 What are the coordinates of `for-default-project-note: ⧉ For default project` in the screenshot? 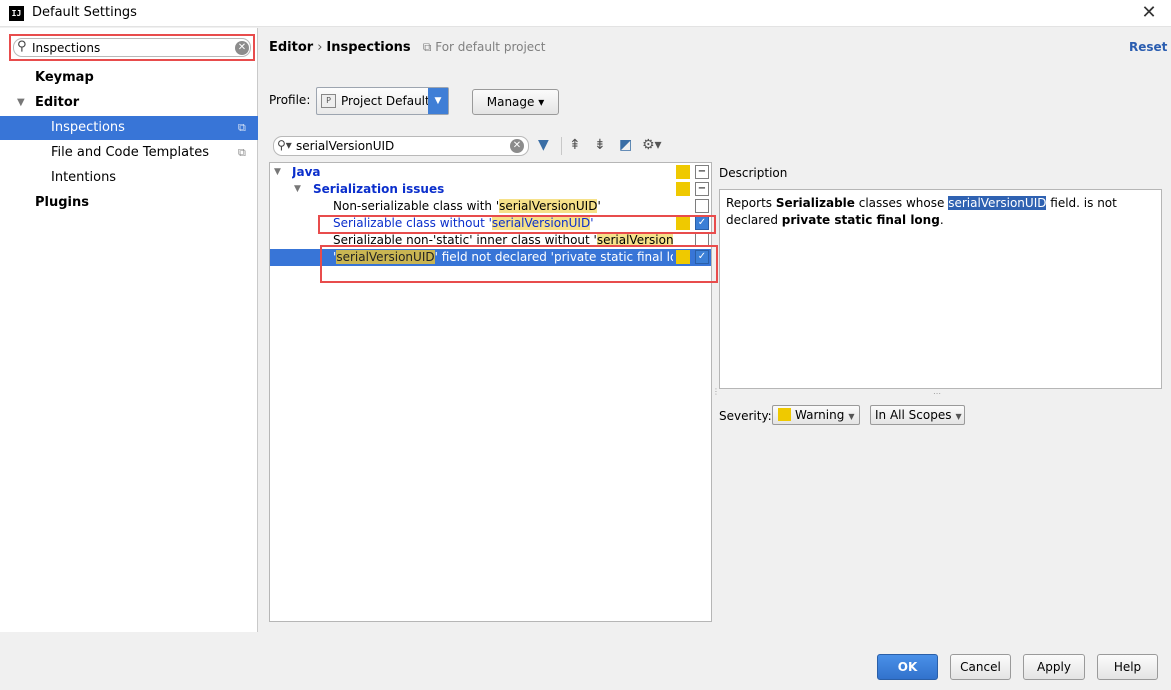 It's located at (484, 47).